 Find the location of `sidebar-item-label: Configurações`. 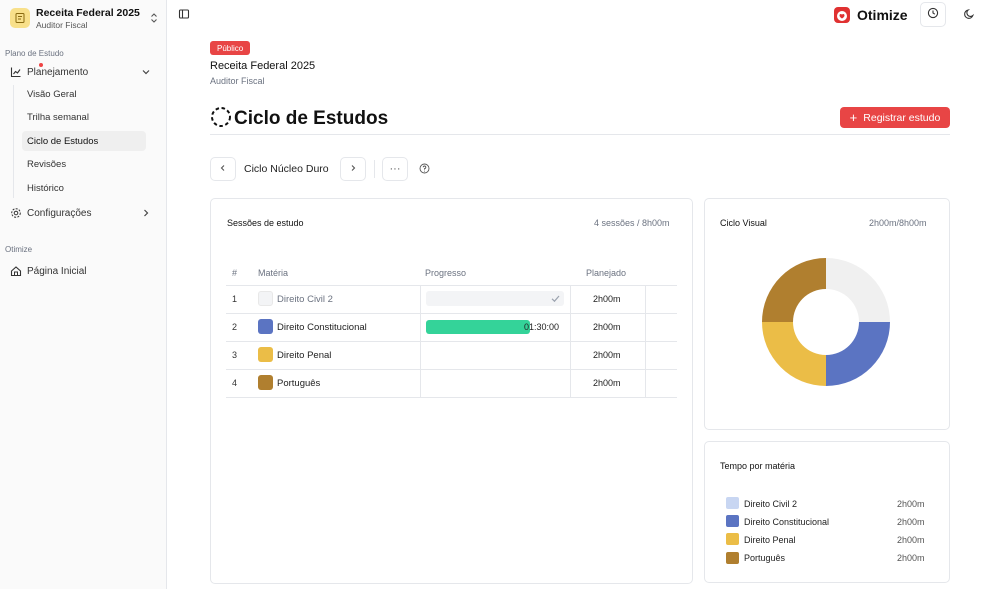

sidebar-item-label: Configurações is located at coordinates (59, 213).